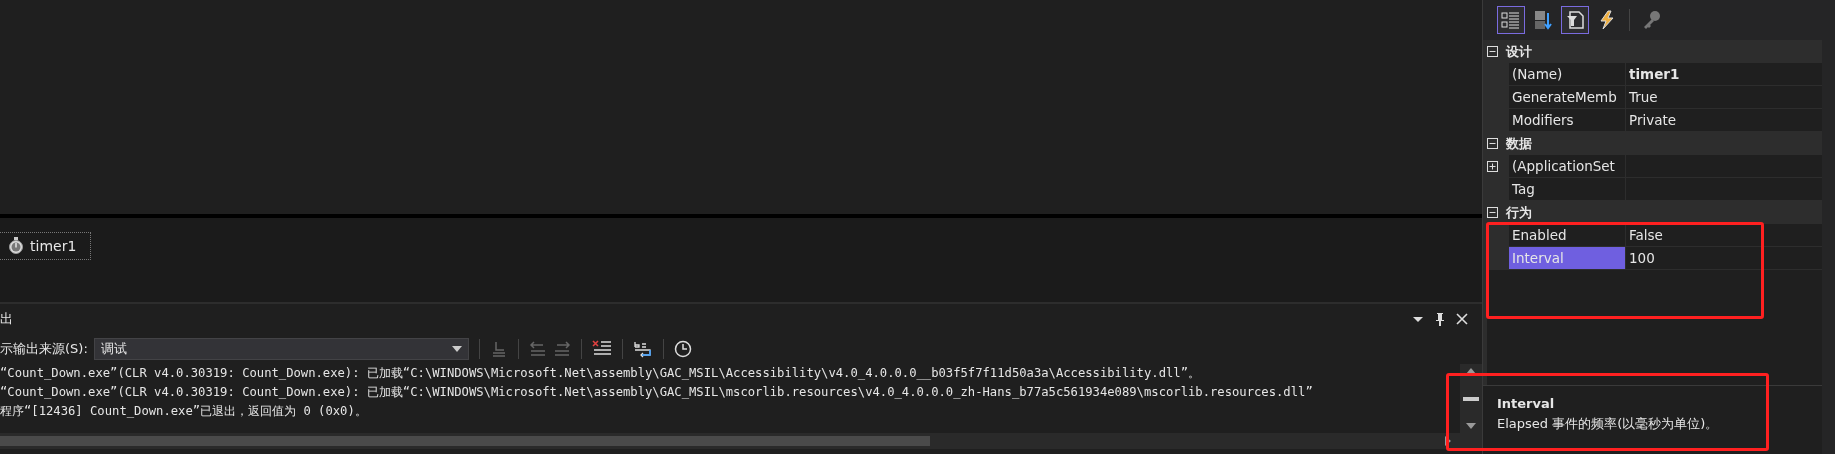 Image resolution: width=1835 pixels, height=454 pixels. I want to click on wrench-page-icon, so click(1575, 20).